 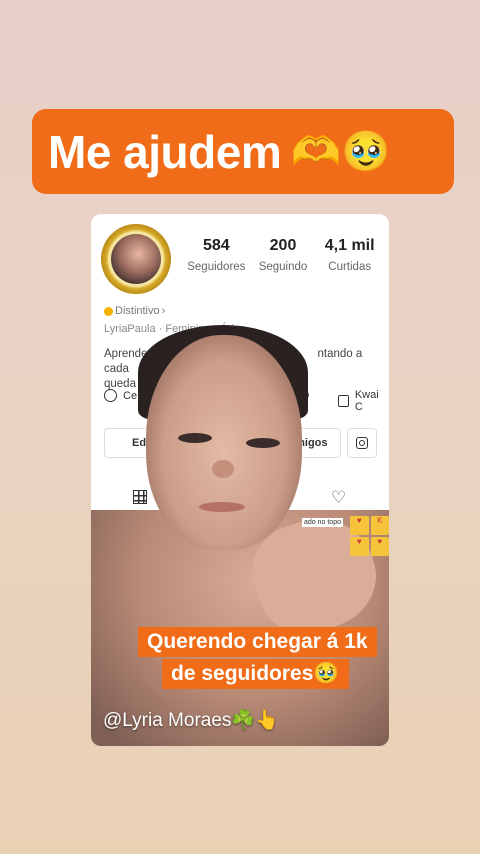 I want to click on heart-icon: ♡, so click(x=338, y=498).